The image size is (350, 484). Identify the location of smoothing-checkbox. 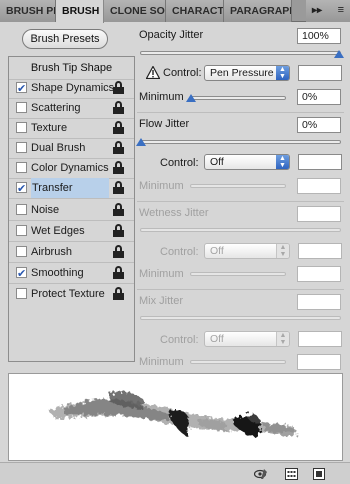
(21, 274).